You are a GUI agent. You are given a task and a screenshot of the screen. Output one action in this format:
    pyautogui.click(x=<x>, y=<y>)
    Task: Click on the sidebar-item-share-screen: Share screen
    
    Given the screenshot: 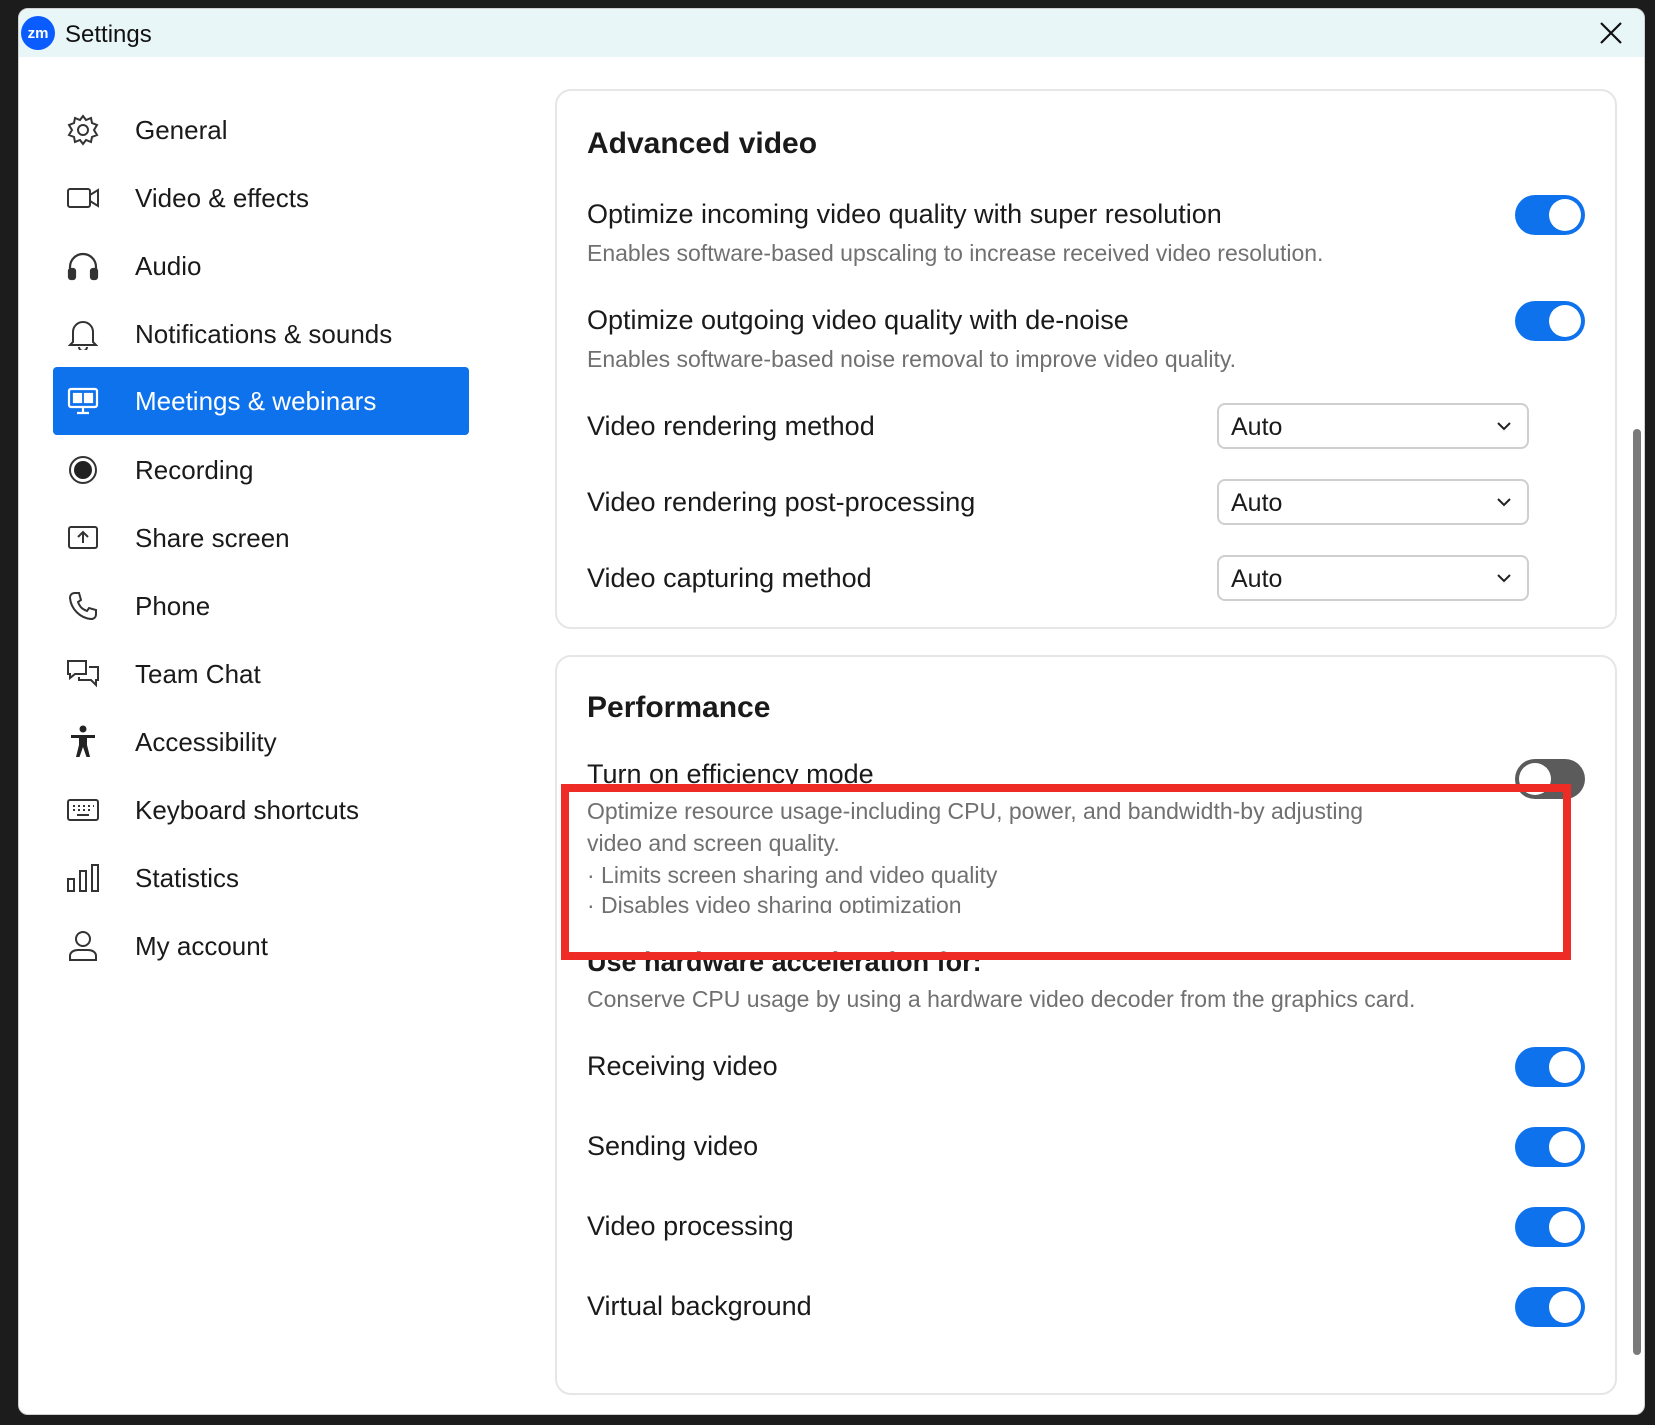 What is the action you would take?
    pyautogui.click(x=261, y=538)
    